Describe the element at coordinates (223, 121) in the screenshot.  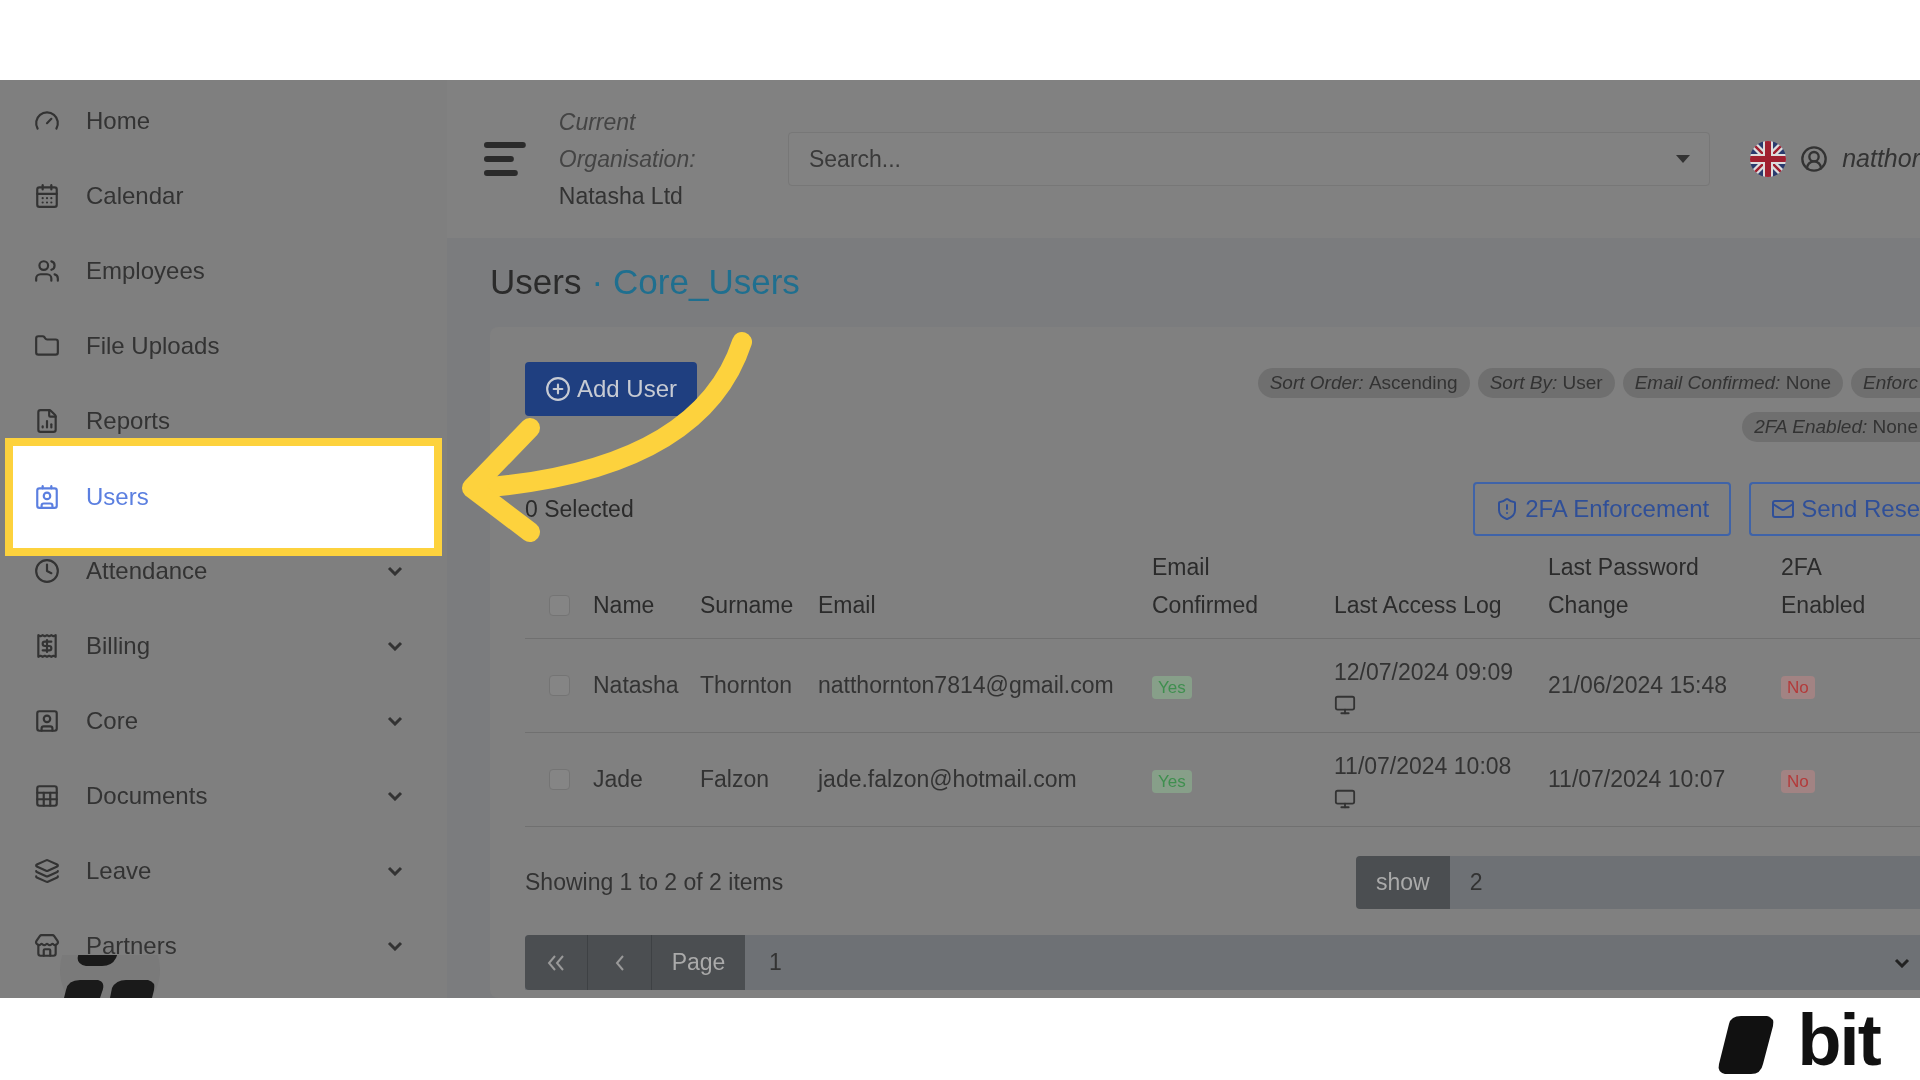
I see `sidebar-item: Home` at that location.